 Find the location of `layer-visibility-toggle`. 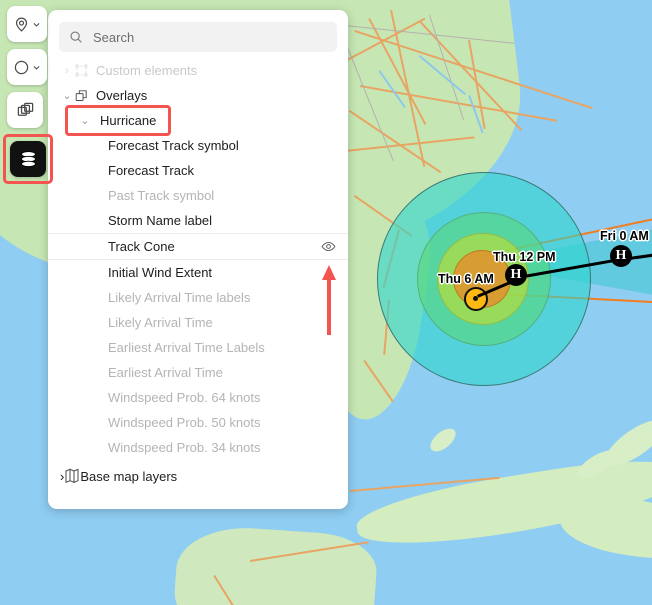

layer-visibility-toggle is located at coordinates (328, 246).